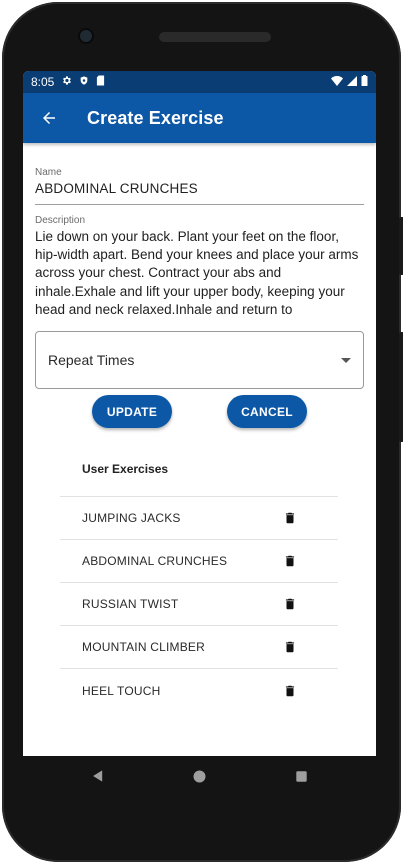 Image resolution: width=403 pixels, height=864 pixels. What do you see at coordinates (100, 82) in the screenshot?
I see `sd-card-icon` at bounding box center [100, 82].